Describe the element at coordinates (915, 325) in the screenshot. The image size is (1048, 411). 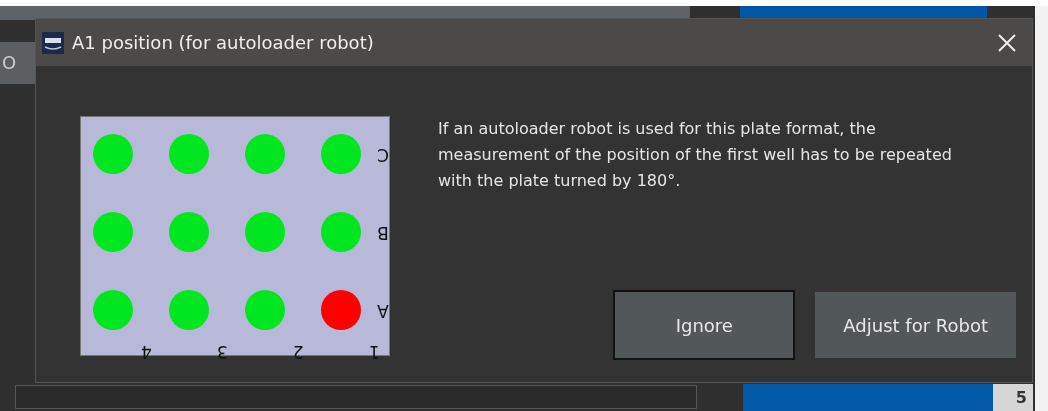
I see `dialog-button: Adjust for Robot` at that location.